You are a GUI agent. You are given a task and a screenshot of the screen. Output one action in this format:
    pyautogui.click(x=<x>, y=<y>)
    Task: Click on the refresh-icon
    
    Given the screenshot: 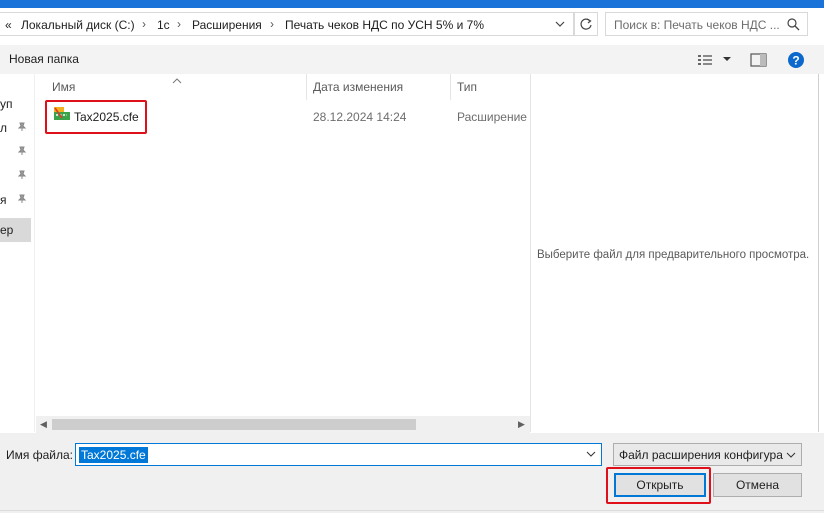 What is the action you would take?
    pyautogui.click(x=586, y=24)
    